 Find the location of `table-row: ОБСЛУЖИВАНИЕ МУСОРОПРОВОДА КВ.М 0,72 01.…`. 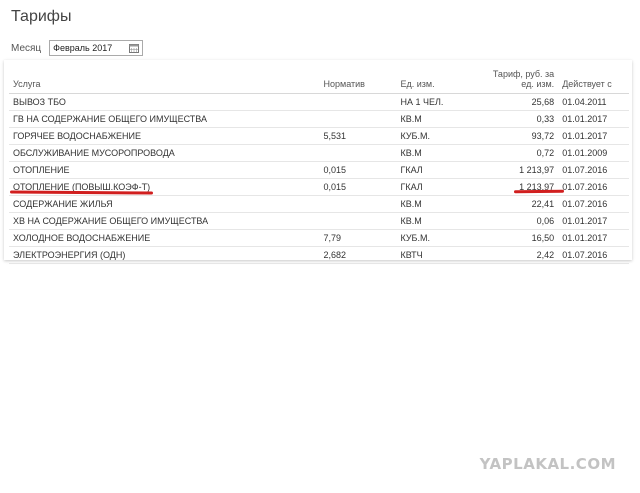

table-row: ОБСЛУЖИВАНИЕ МУСОРОПРОВОДА КВ.М 0,72 01.… is located at coordinates (319, 153).